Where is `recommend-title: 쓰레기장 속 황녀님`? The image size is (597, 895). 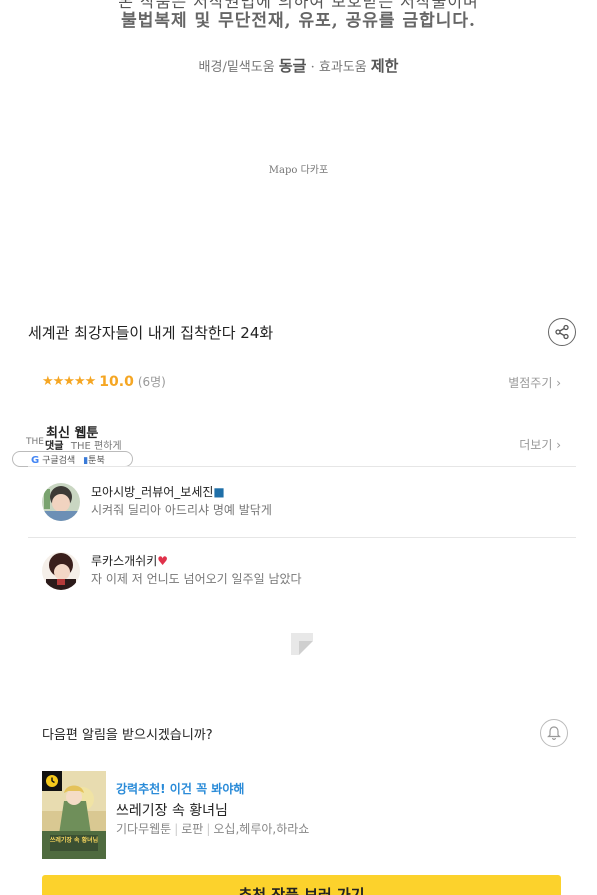 recommend-title: 쓰레기장 속 황녀님 is located at coordinates (172, 810).